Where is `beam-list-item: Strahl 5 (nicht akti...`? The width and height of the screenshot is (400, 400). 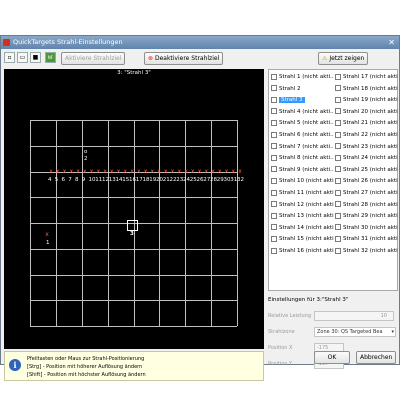
beam-list-item: Strahl 5 (nicht akti... is located at coordinates (302, 124).